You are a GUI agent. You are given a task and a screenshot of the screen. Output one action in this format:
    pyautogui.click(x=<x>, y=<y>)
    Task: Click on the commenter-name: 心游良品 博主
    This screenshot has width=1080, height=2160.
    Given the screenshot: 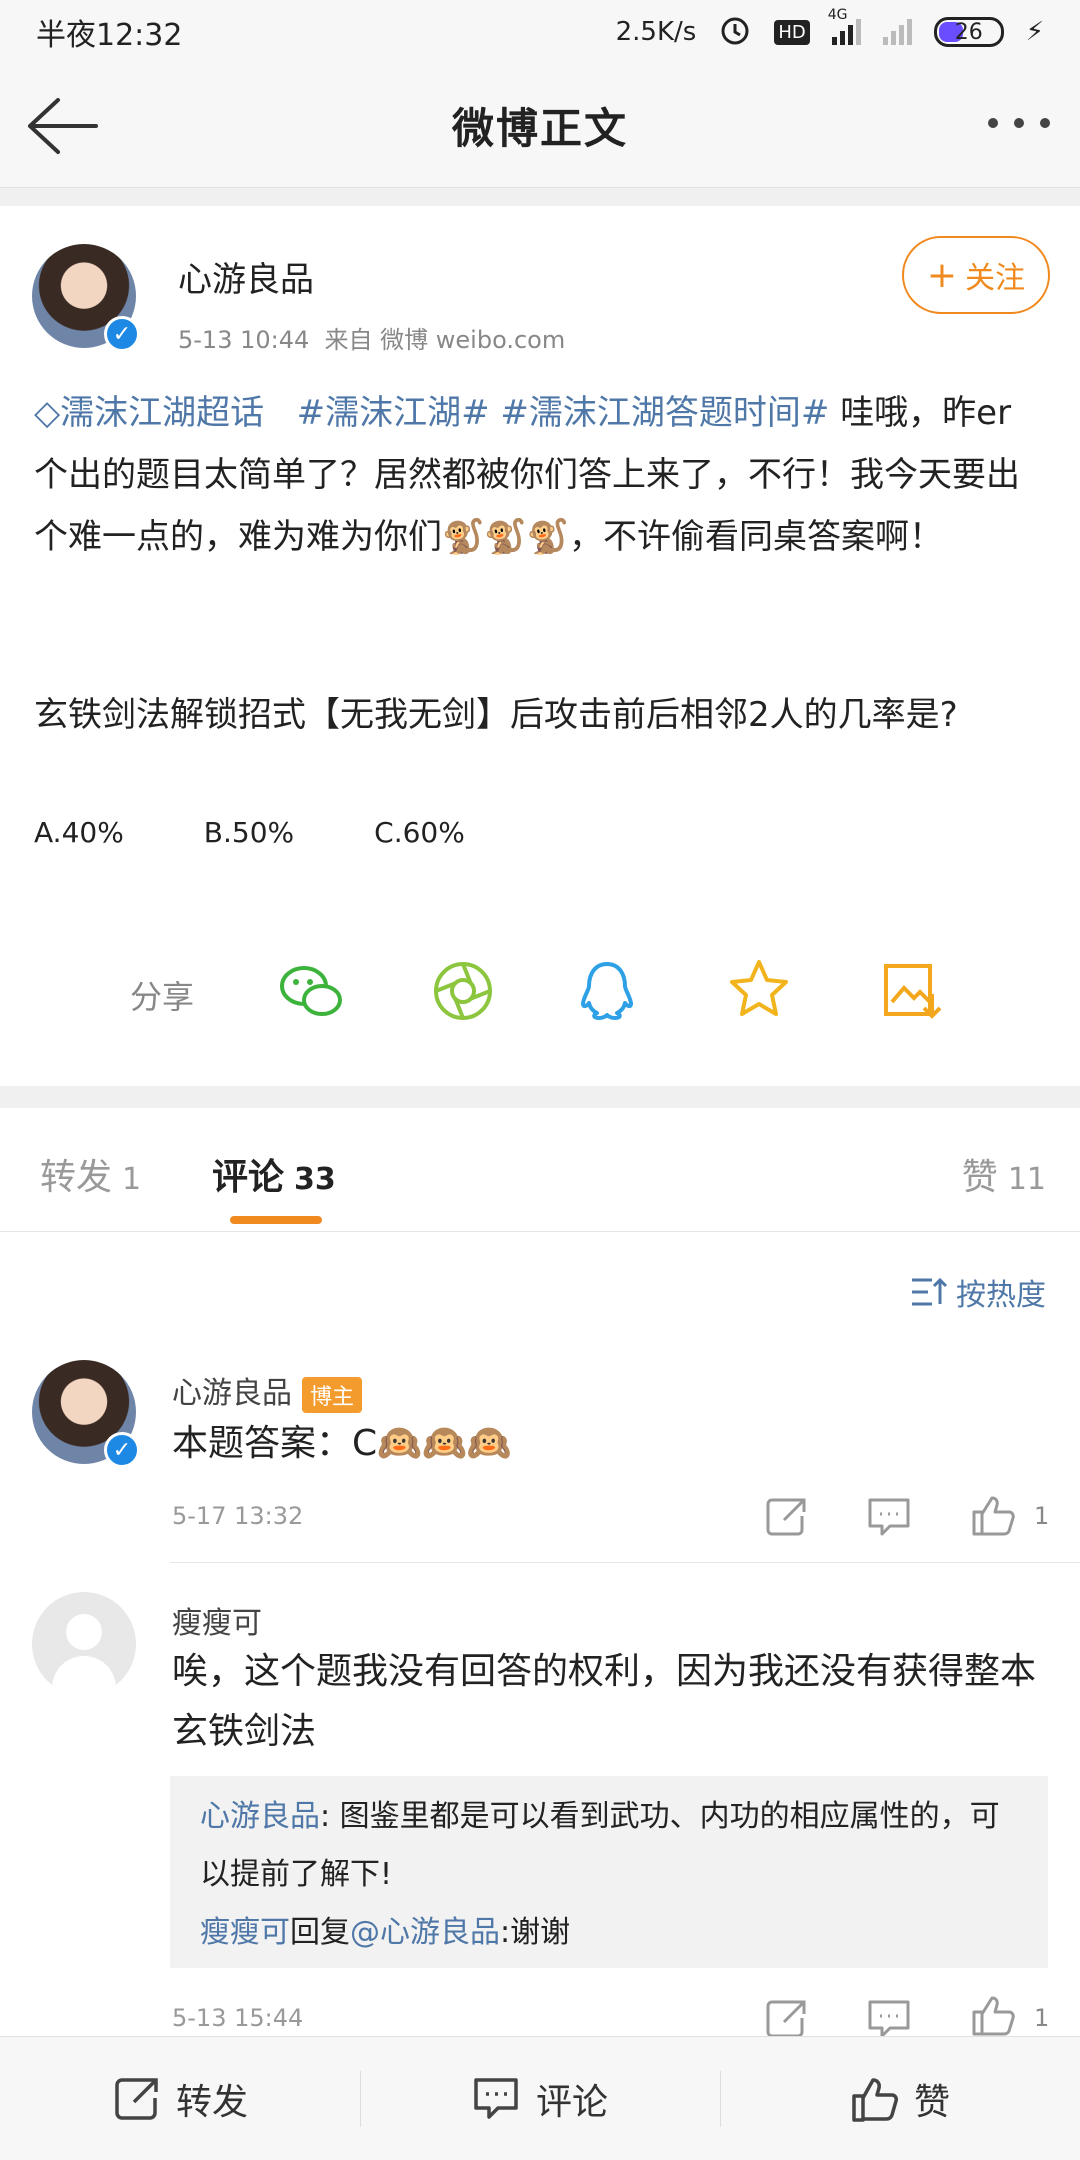 What is the action you would take?
    pyautogui.click(x=267, y=1390)
    